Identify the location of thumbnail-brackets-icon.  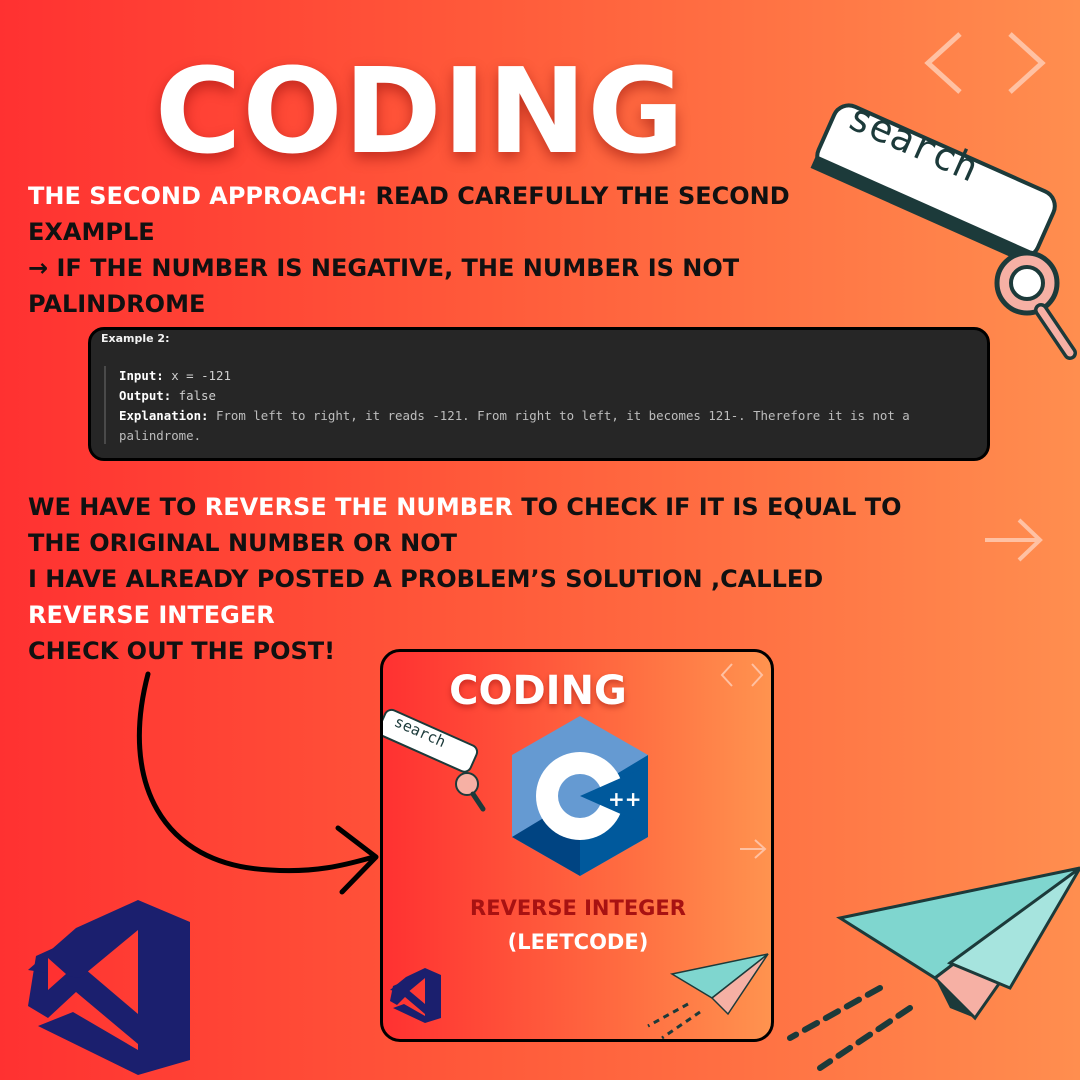
(742, 675).